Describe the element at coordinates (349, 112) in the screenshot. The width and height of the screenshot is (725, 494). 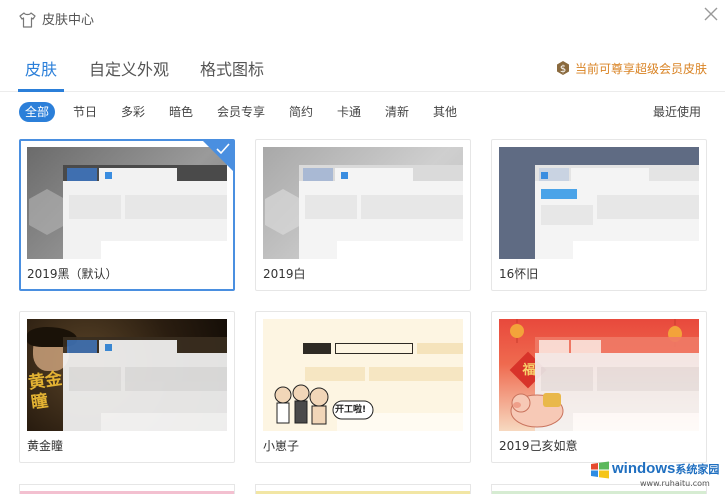
I see `category-cartoon: 卡通` at that location.